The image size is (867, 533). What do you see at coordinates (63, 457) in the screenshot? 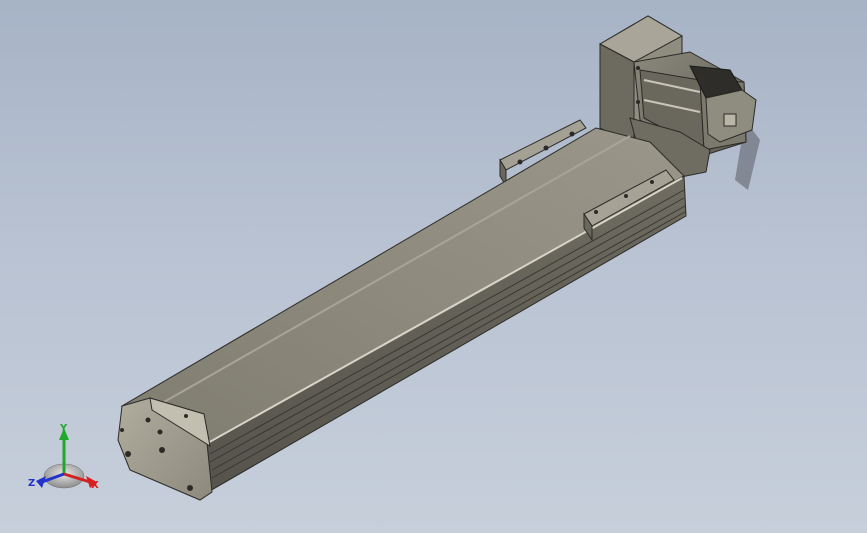
I see `view-orientation-triad: Y X Z` at bounding box center [63, 457].